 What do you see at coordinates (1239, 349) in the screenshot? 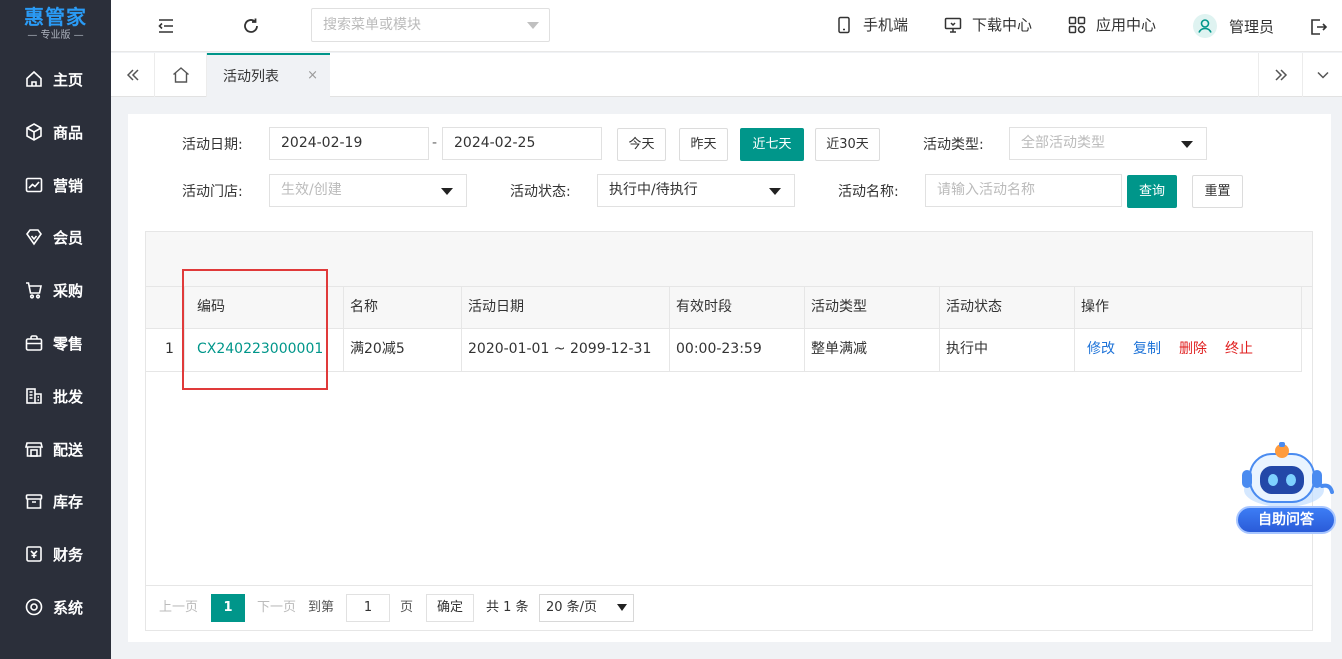
I see `stop-link: 终止` at bounding box center [1239, 349].